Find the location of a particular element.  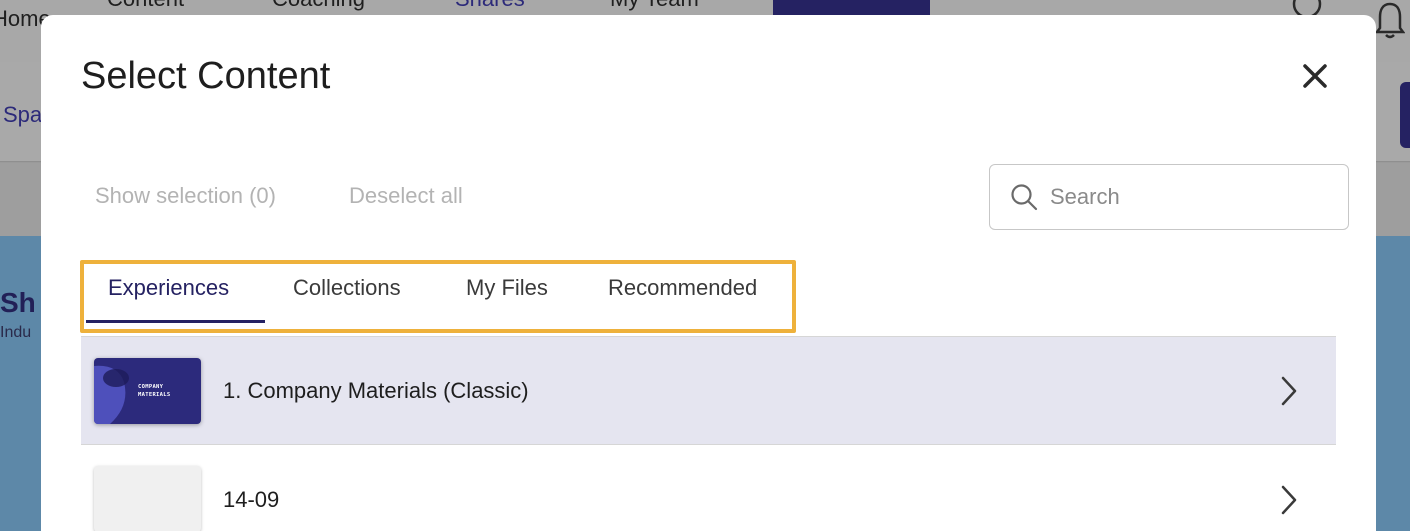

content-thumbnail: COMPANY MATERIALS is located at coordinates (147, 391).